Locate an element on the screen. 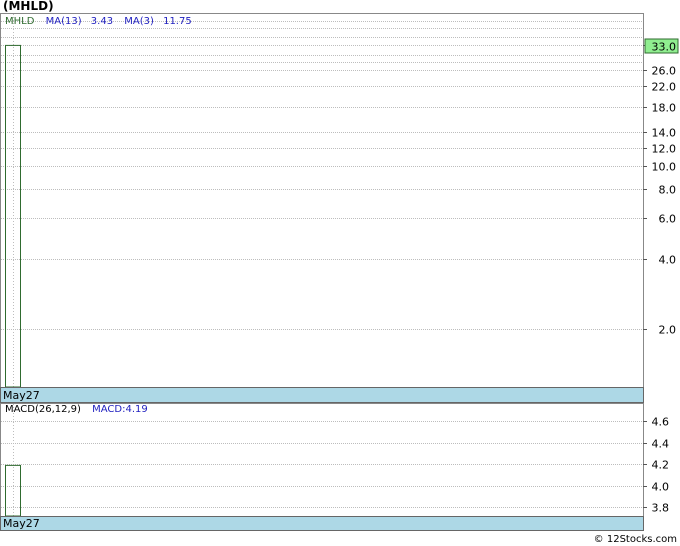  legend-ma3-value: 11.75 is located at coordinates (177, 21).